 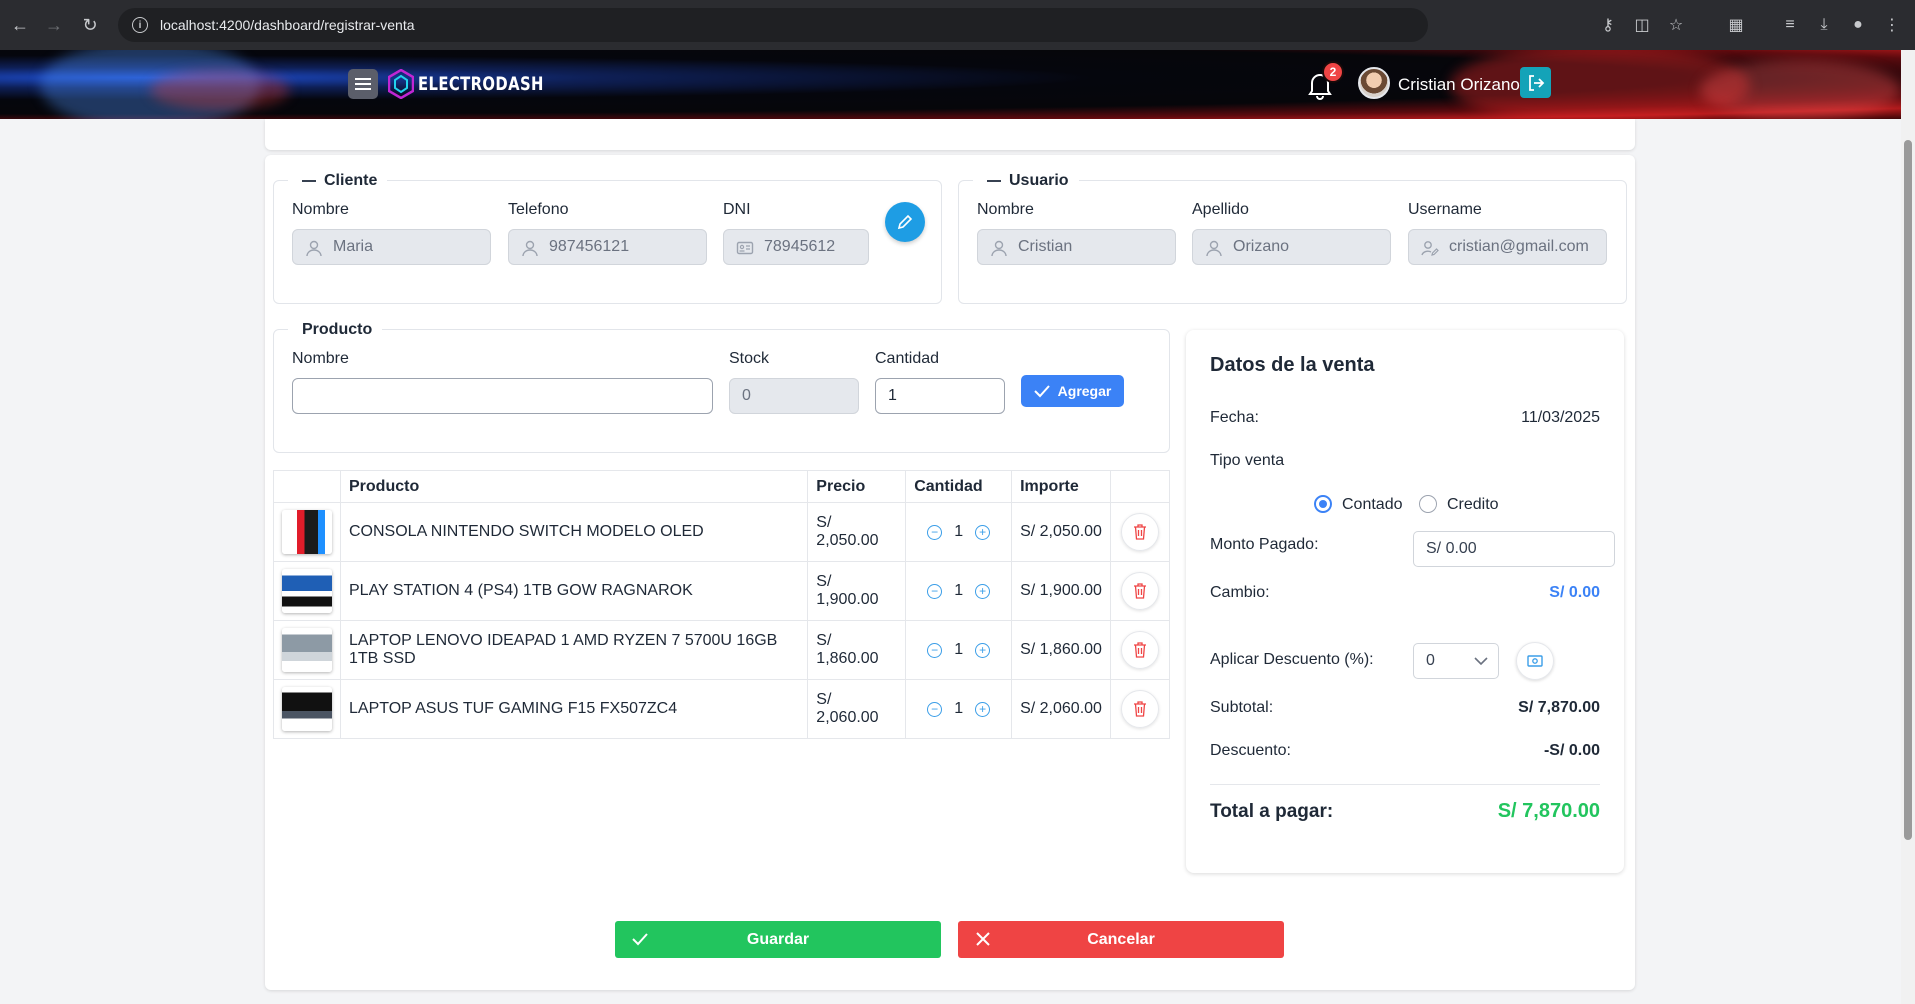 What do you see at coordinates (1459, 85) in the screenshot?
I see `user-name: Cristian Orizano` at bounding box center [1459, 85].